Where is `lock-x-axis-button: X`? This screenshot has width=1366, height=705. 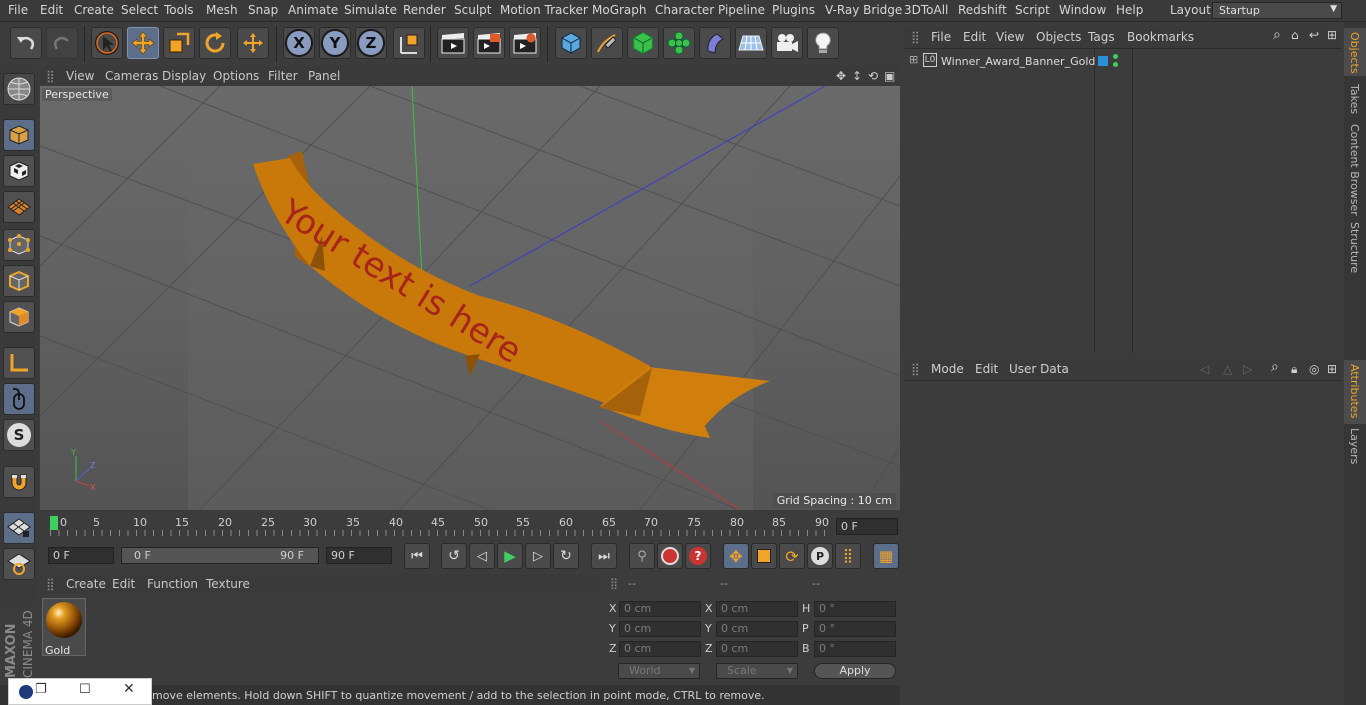
lock-x-axis-button: X is located at coordinates (299, 43).